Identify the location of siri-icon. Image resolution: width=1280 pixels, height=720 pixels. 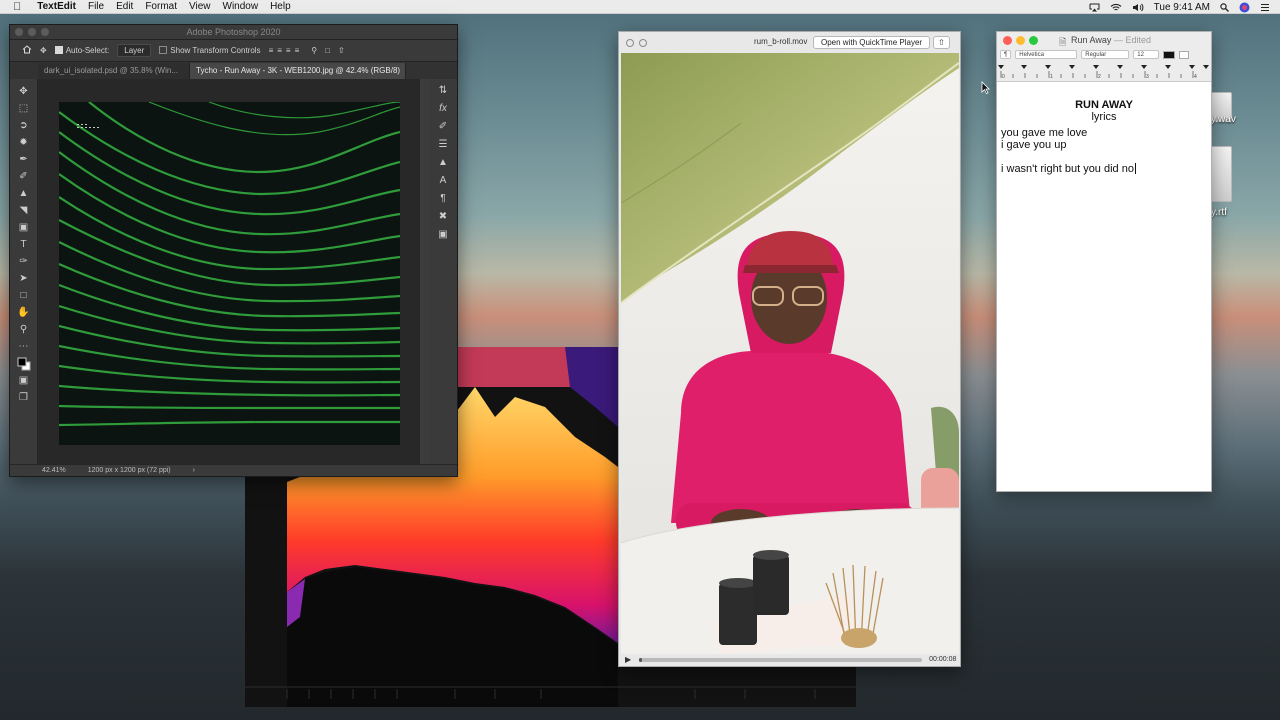
(1244, 7).